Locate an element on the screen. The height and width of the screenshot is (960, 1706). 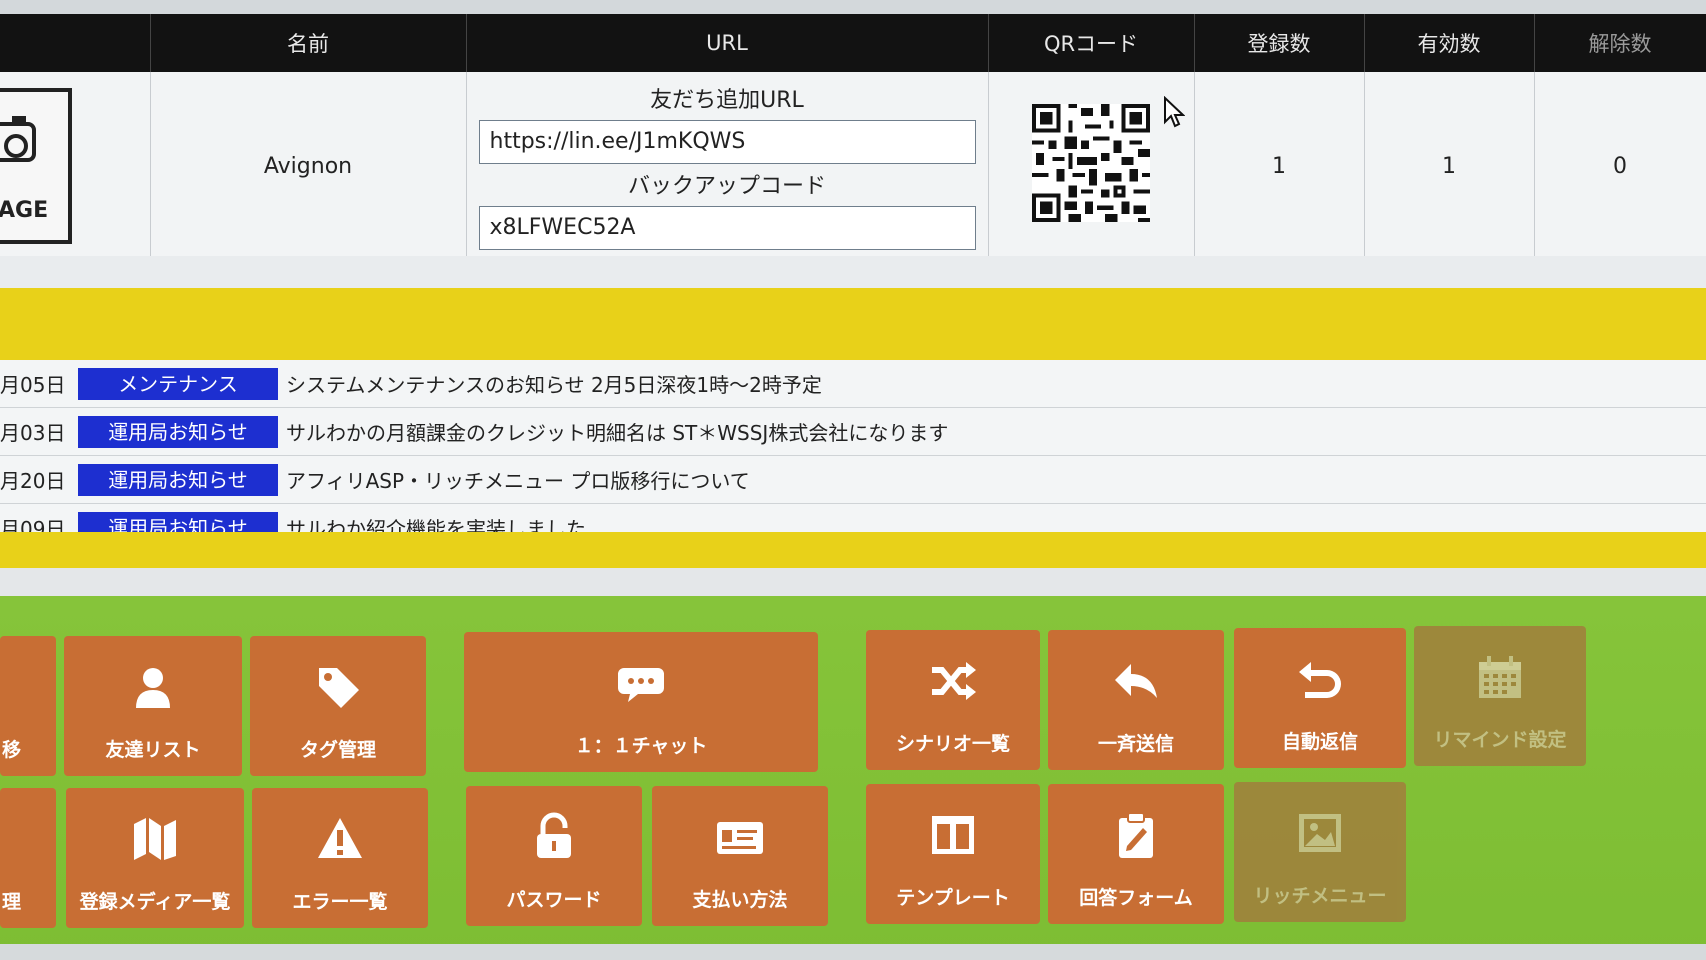
menu-tile-answer-form: 回答フォーム is located at coordinates (1136, 854).